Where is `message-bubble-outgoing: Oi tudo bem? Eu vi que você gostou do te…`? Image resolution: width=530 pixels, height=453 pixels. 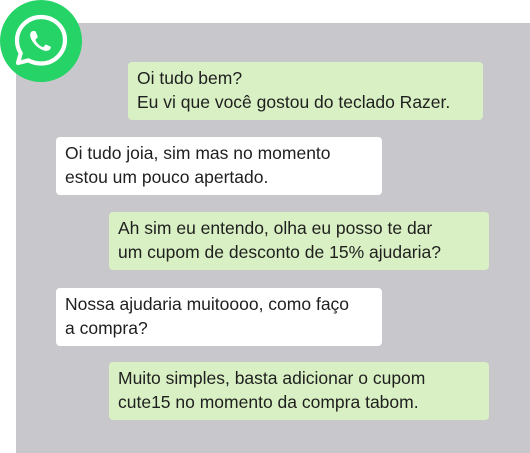
message-bubble-outgoing: Oi tudo bem? Eu vi que você gostou do te… is located at coordinates (305, 91).